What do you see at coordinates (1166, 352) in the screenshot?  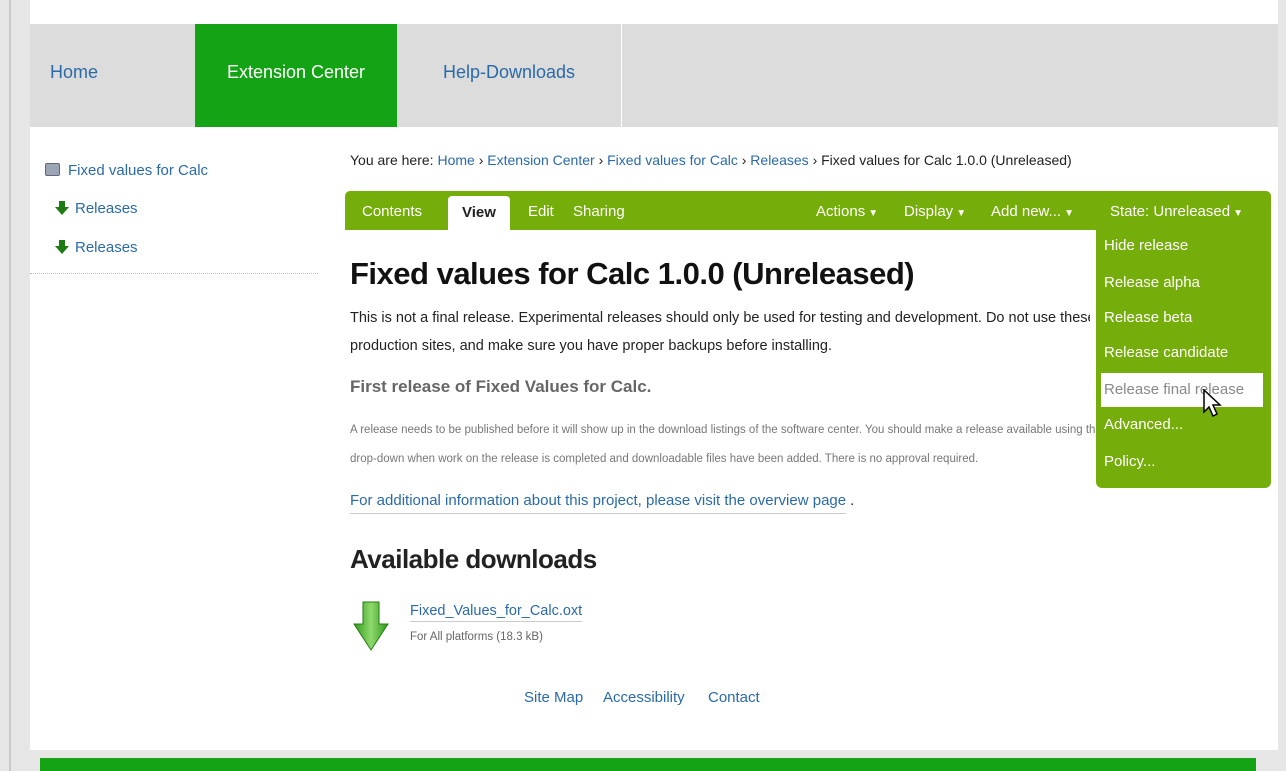 I see `menu-item-release-candidate: Release candidate` at bounding box center [1166, 352].